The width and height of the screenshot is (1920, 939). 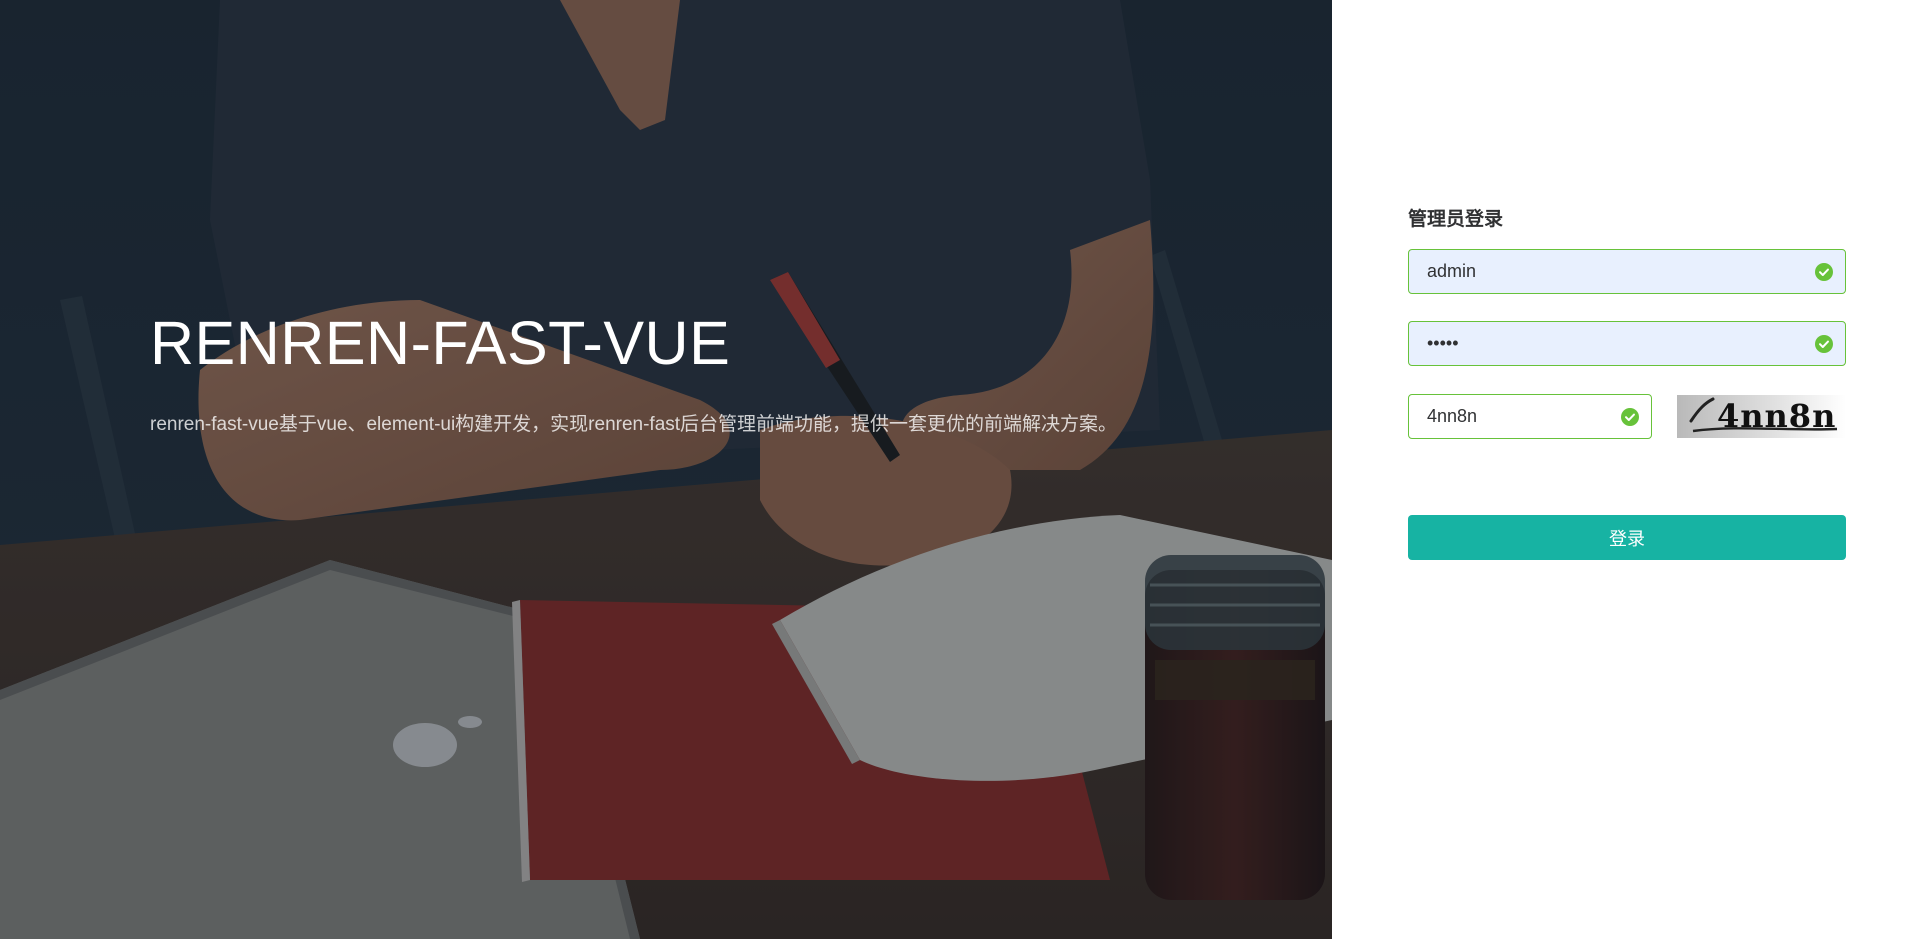 What do you see at coordinates (1777, 416) in the screenshot?
I see `captcha-text: 4nn8n` at bounding box center [1777, 416].